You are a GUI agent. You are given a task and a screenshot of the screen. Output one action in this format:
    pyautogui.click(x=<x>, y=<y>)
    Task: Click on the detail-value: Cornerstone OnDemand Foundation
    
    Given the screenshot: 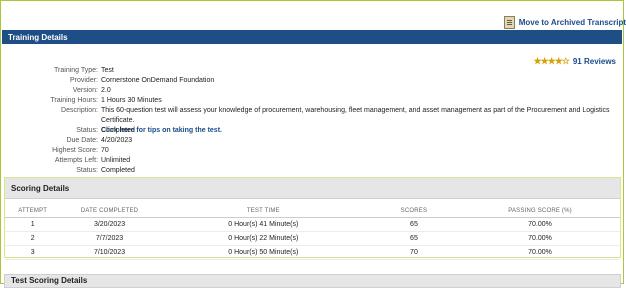 What is the action you would take?
    pyautogui.click(x=158, y=80)
    